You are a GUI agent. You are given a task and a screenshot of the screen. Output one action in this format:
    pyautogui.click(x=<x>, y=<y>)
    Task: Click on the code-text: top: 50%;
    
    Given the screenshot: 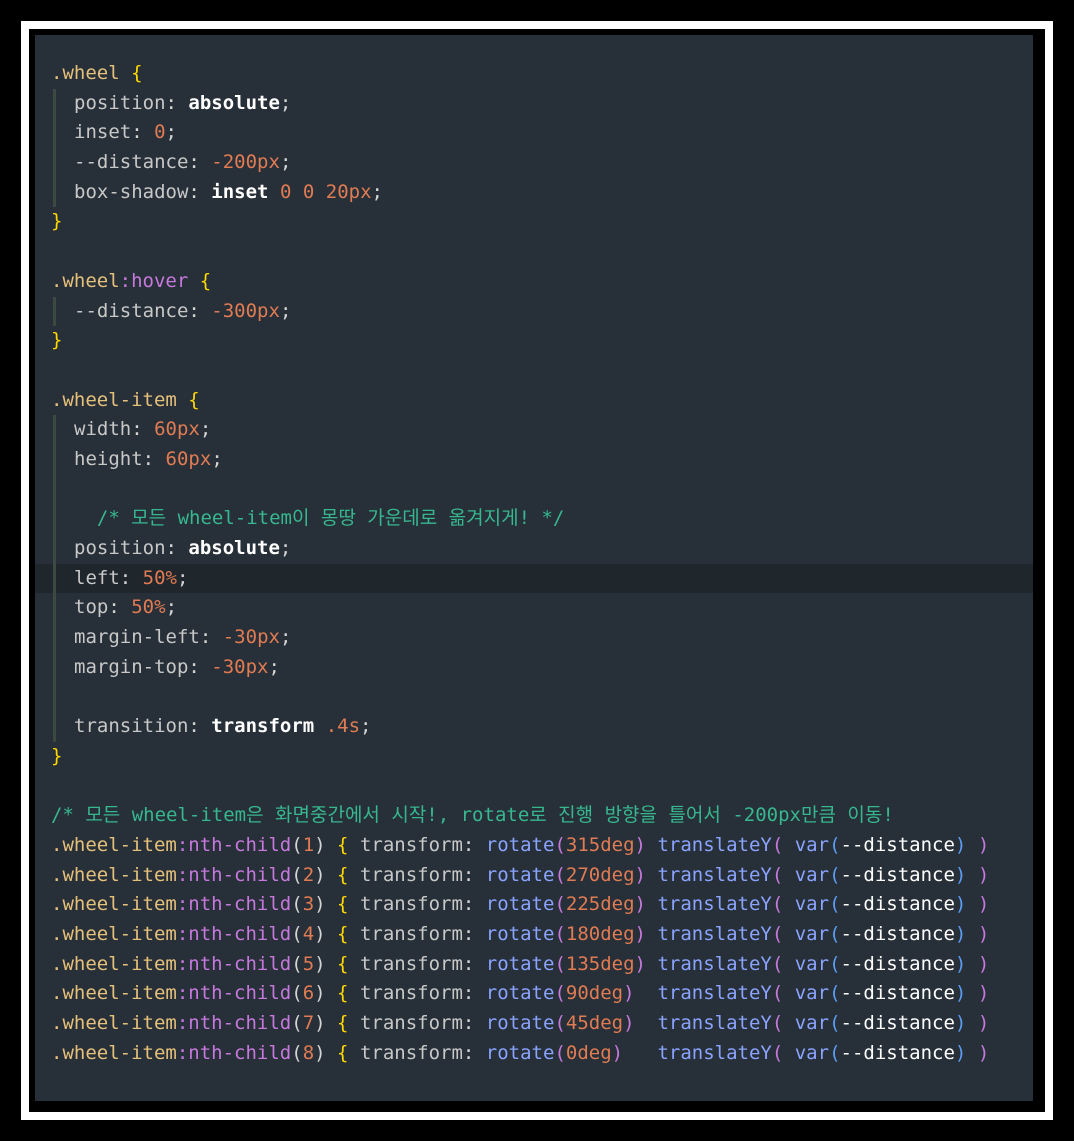 What is the action you would take?
    pyautogui.click(x=126, y=607)
    